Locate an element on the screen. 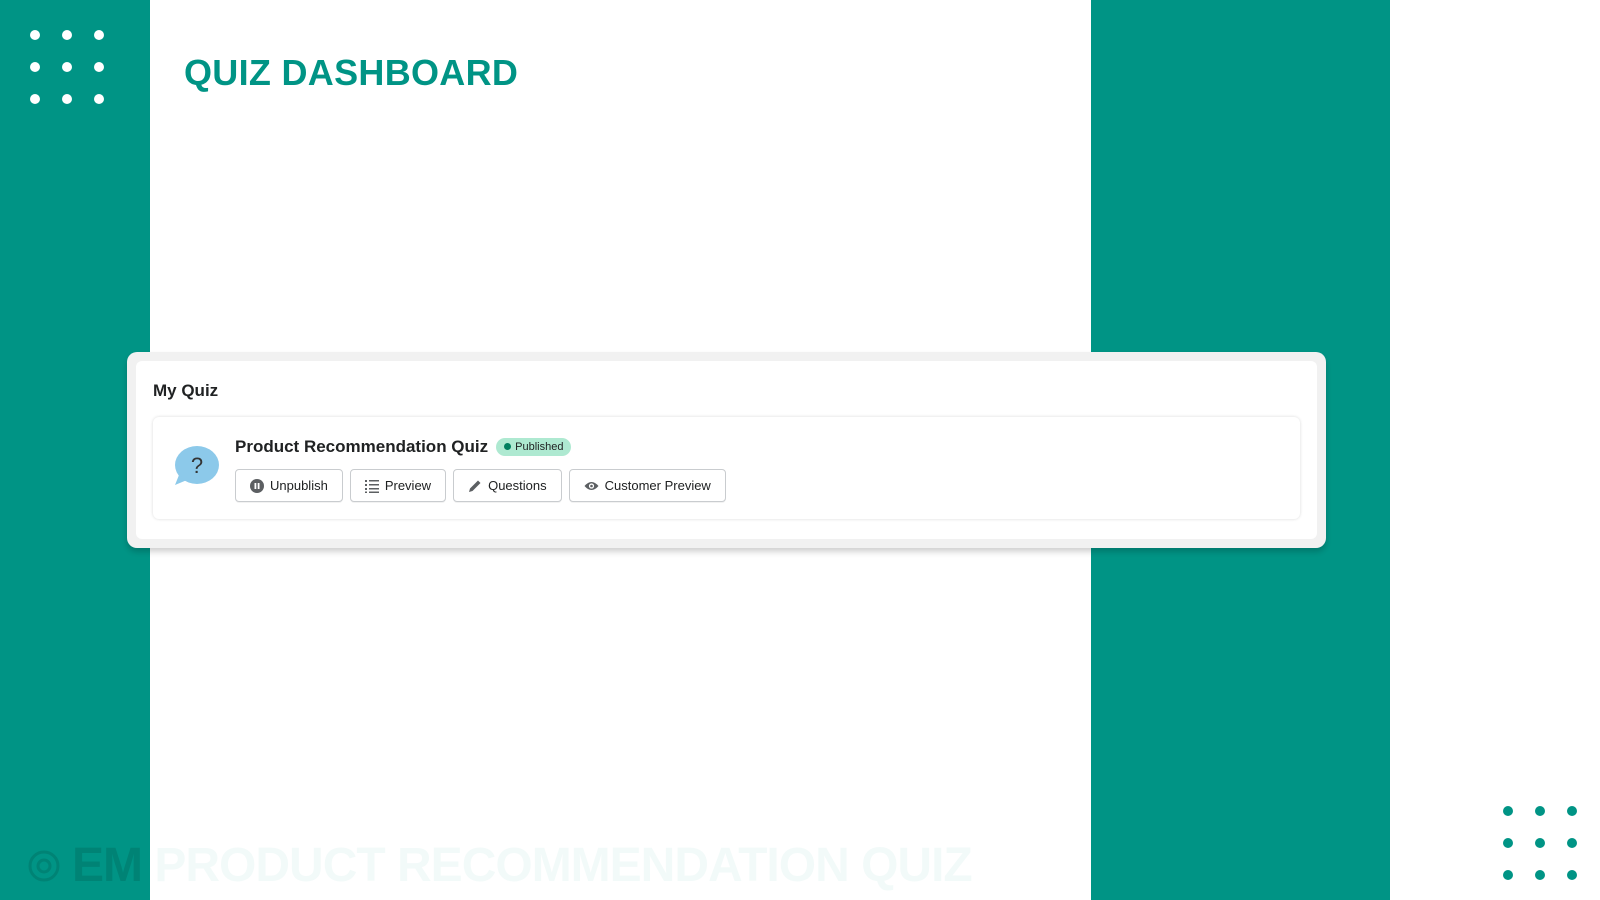 The width and height of the screenshot is (1600, 900). eye-icon is located at coordinates (591, 485).